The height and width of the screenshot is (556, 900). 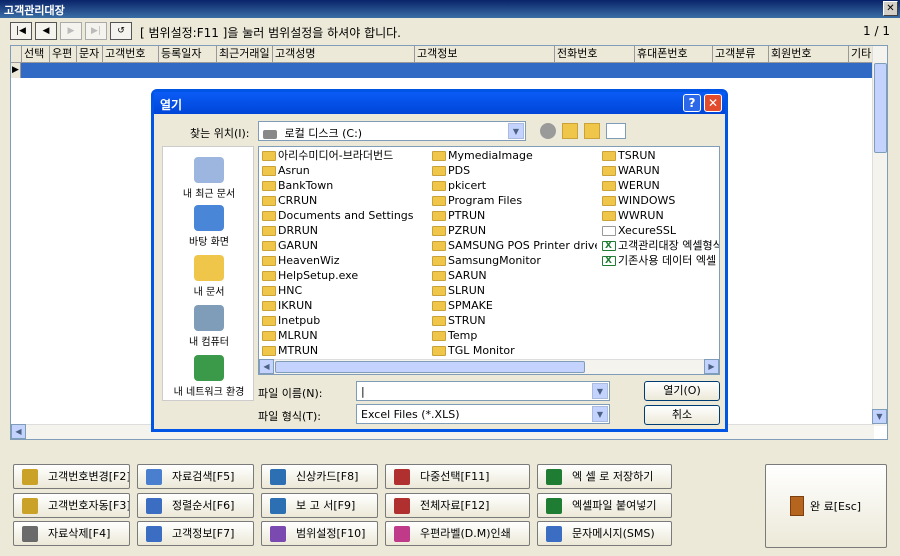 I want to click on file-item: TSRUN, so click(x=660, y=156).